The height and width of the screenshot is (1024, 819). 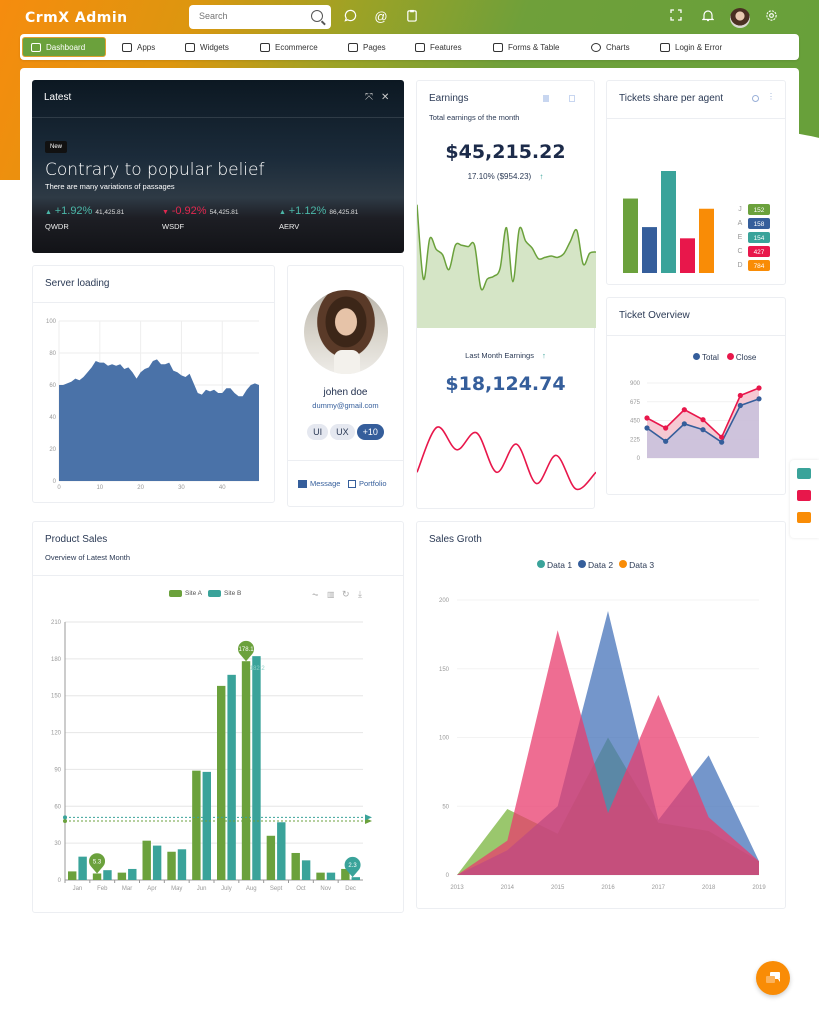 What do you see at coordinates (315, 595) in the screenshot?
I see `line-chart-icon: ⏦` at bounding box center [315, 595].